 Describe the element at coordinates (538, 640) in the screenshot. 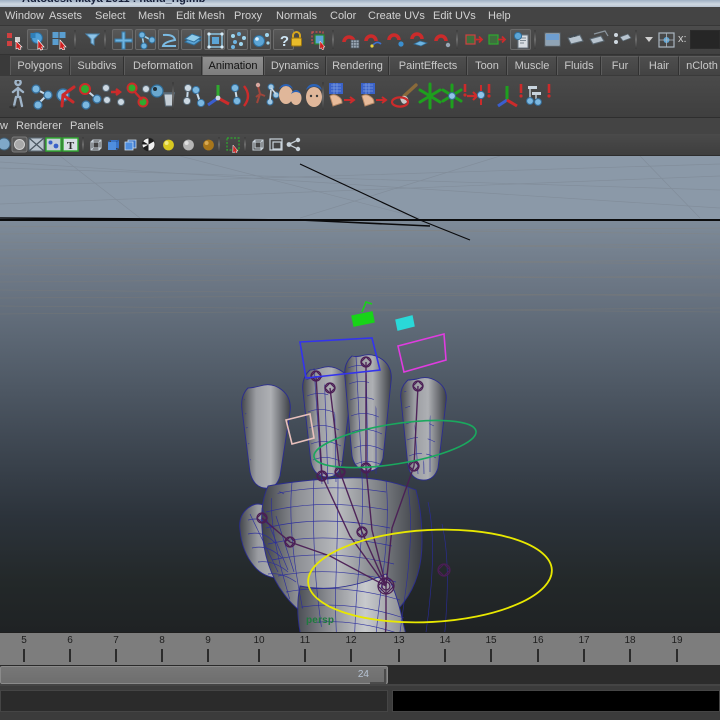

I see `time-tick-label: 16` at that location.